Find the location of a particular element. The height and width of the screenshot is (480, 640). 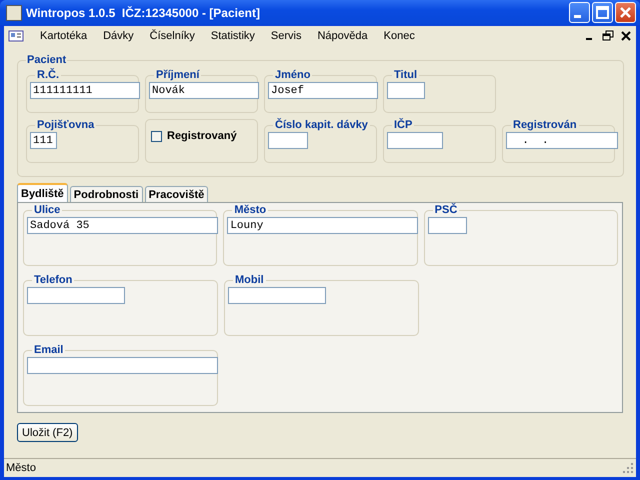

field-label: Mobil is located at coordinates (249, 280).